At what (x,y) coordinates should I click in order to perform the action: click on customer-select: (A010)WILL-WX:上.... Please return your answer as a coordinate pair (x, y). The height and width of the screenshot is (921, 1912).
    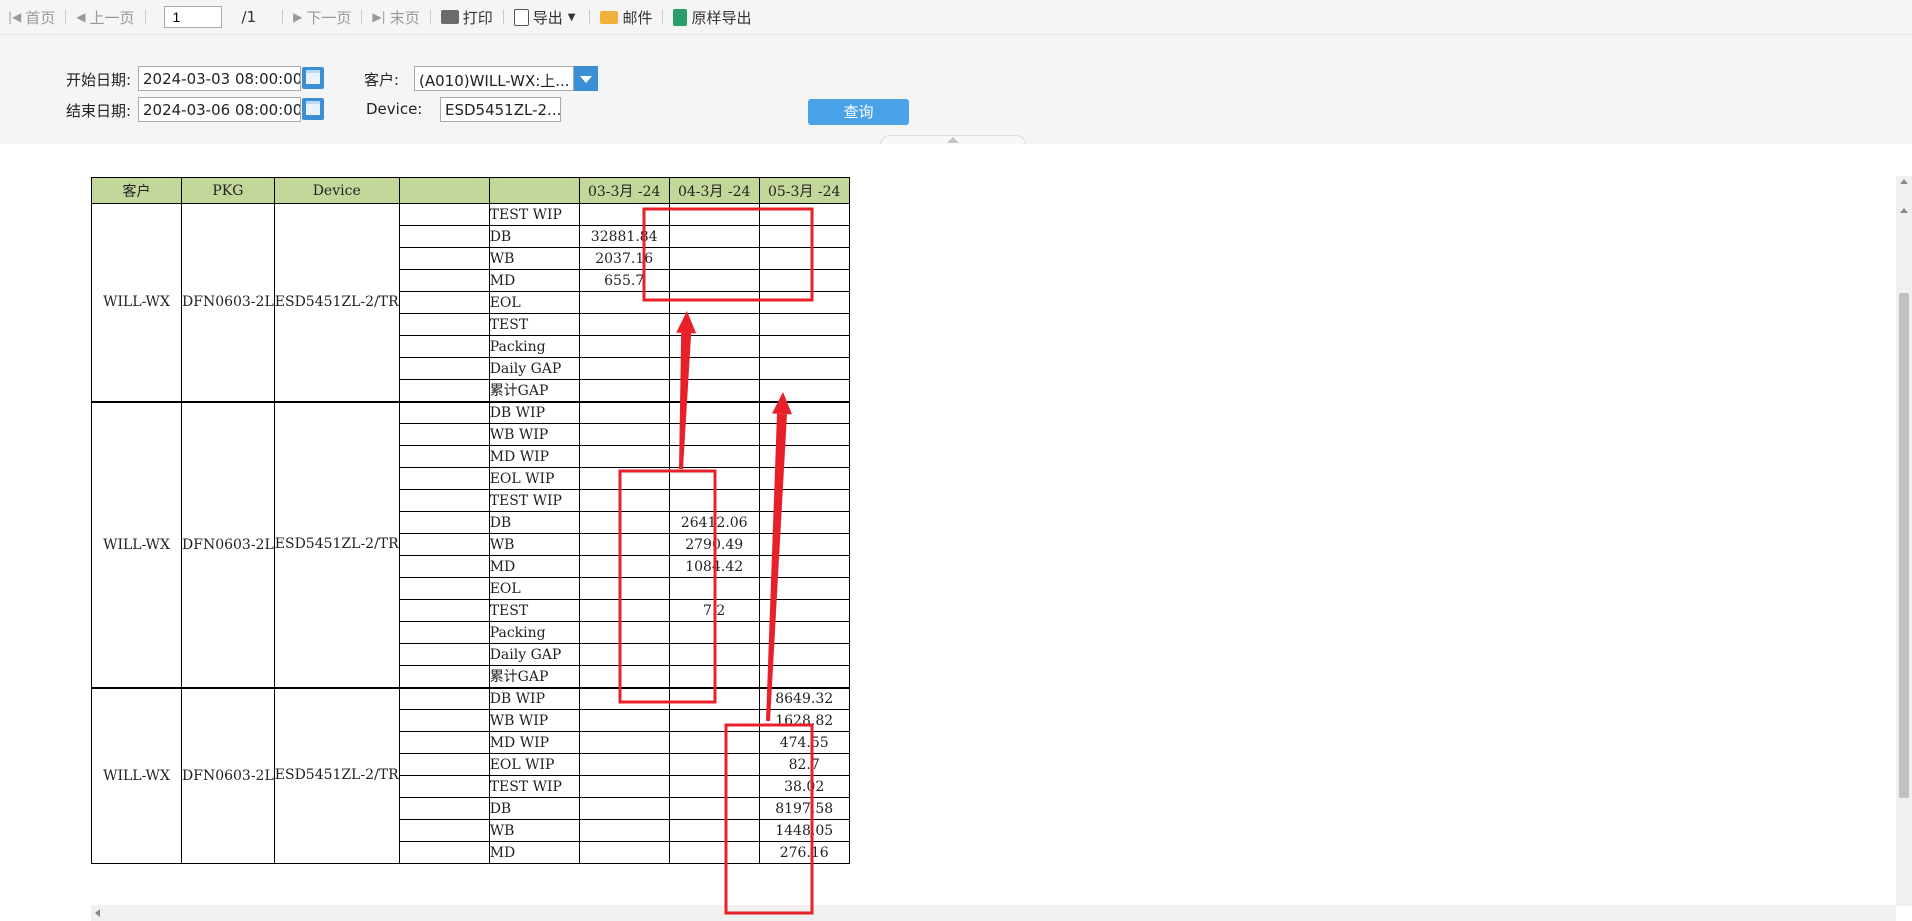
    Looking at the image, I should click on (494, 78).